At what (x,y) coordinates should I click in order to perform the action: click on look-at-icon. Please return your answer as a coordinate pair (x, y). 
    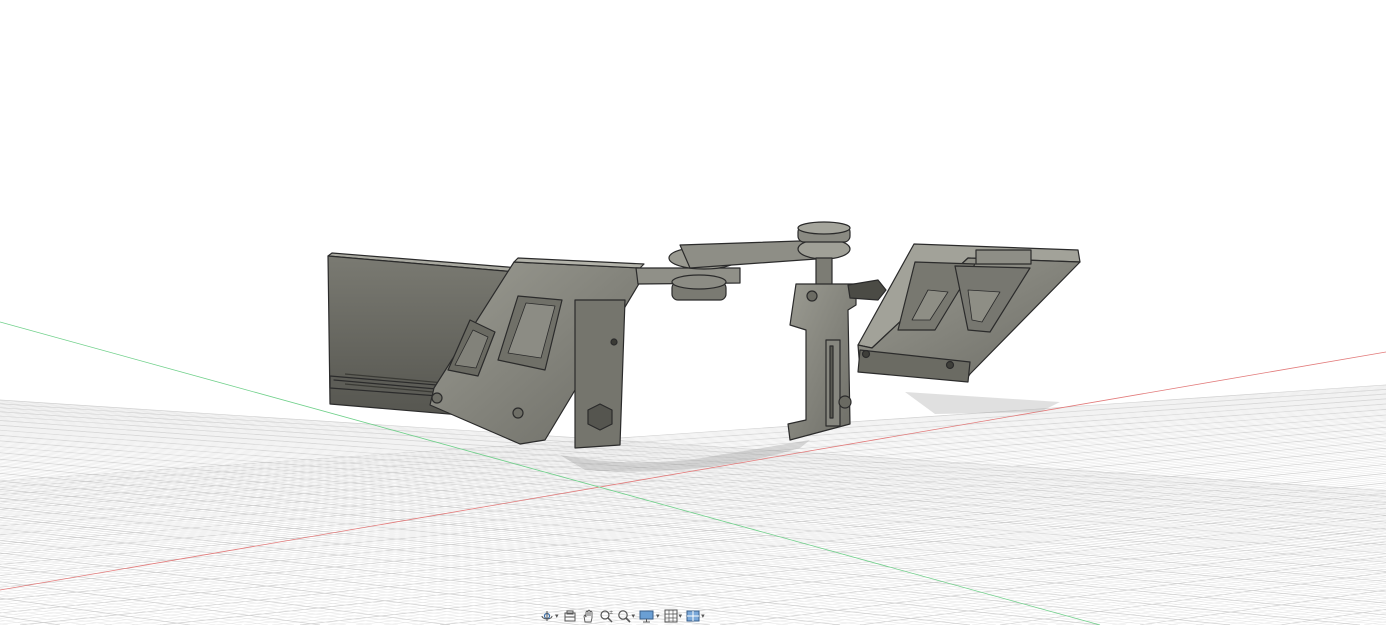
    Looking at the image, I should click on (570, 616).